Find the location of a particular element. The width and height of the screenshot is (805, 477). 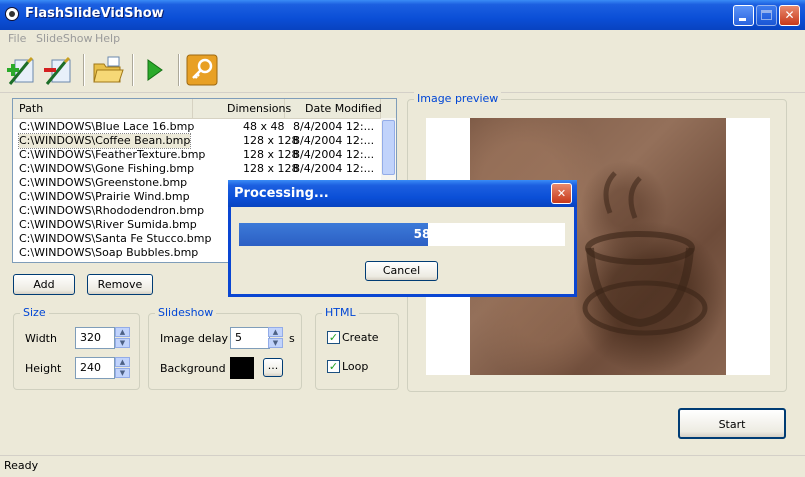

key-icon is located at coordinates (202, 70).